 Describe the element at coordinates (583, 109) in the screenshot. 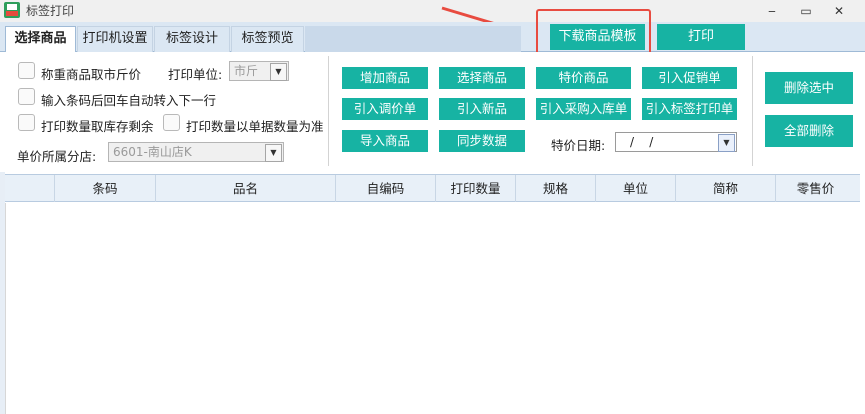

I see `import-purchase-button: 引入采购入库单` at that location.